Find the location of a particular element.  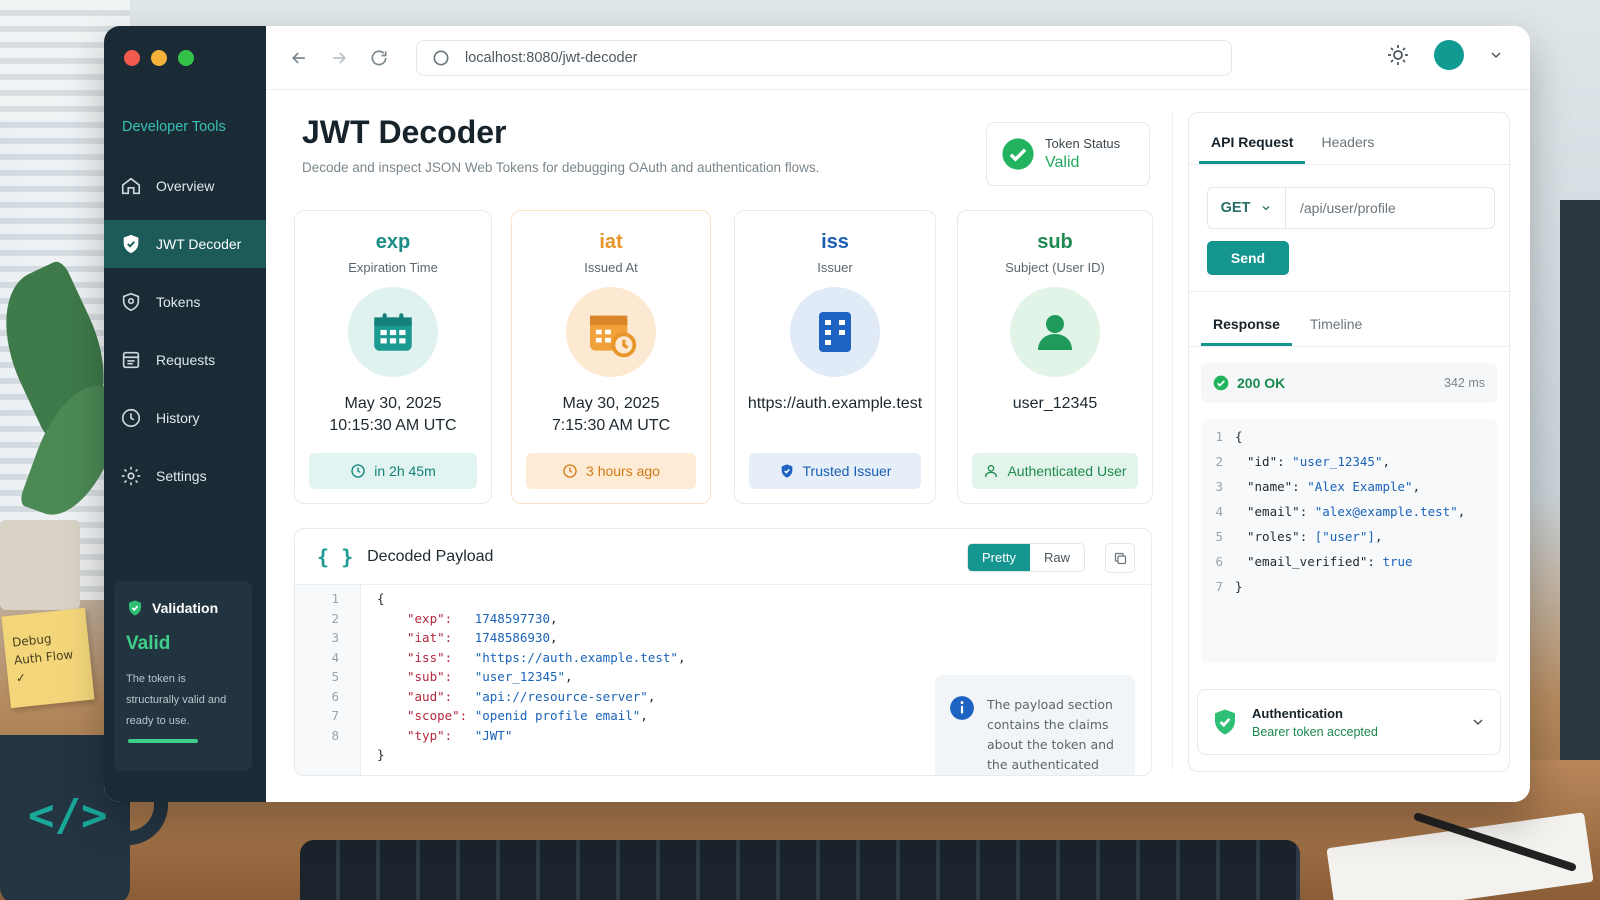

minimize-window-button is located at coordinates (159, 58).